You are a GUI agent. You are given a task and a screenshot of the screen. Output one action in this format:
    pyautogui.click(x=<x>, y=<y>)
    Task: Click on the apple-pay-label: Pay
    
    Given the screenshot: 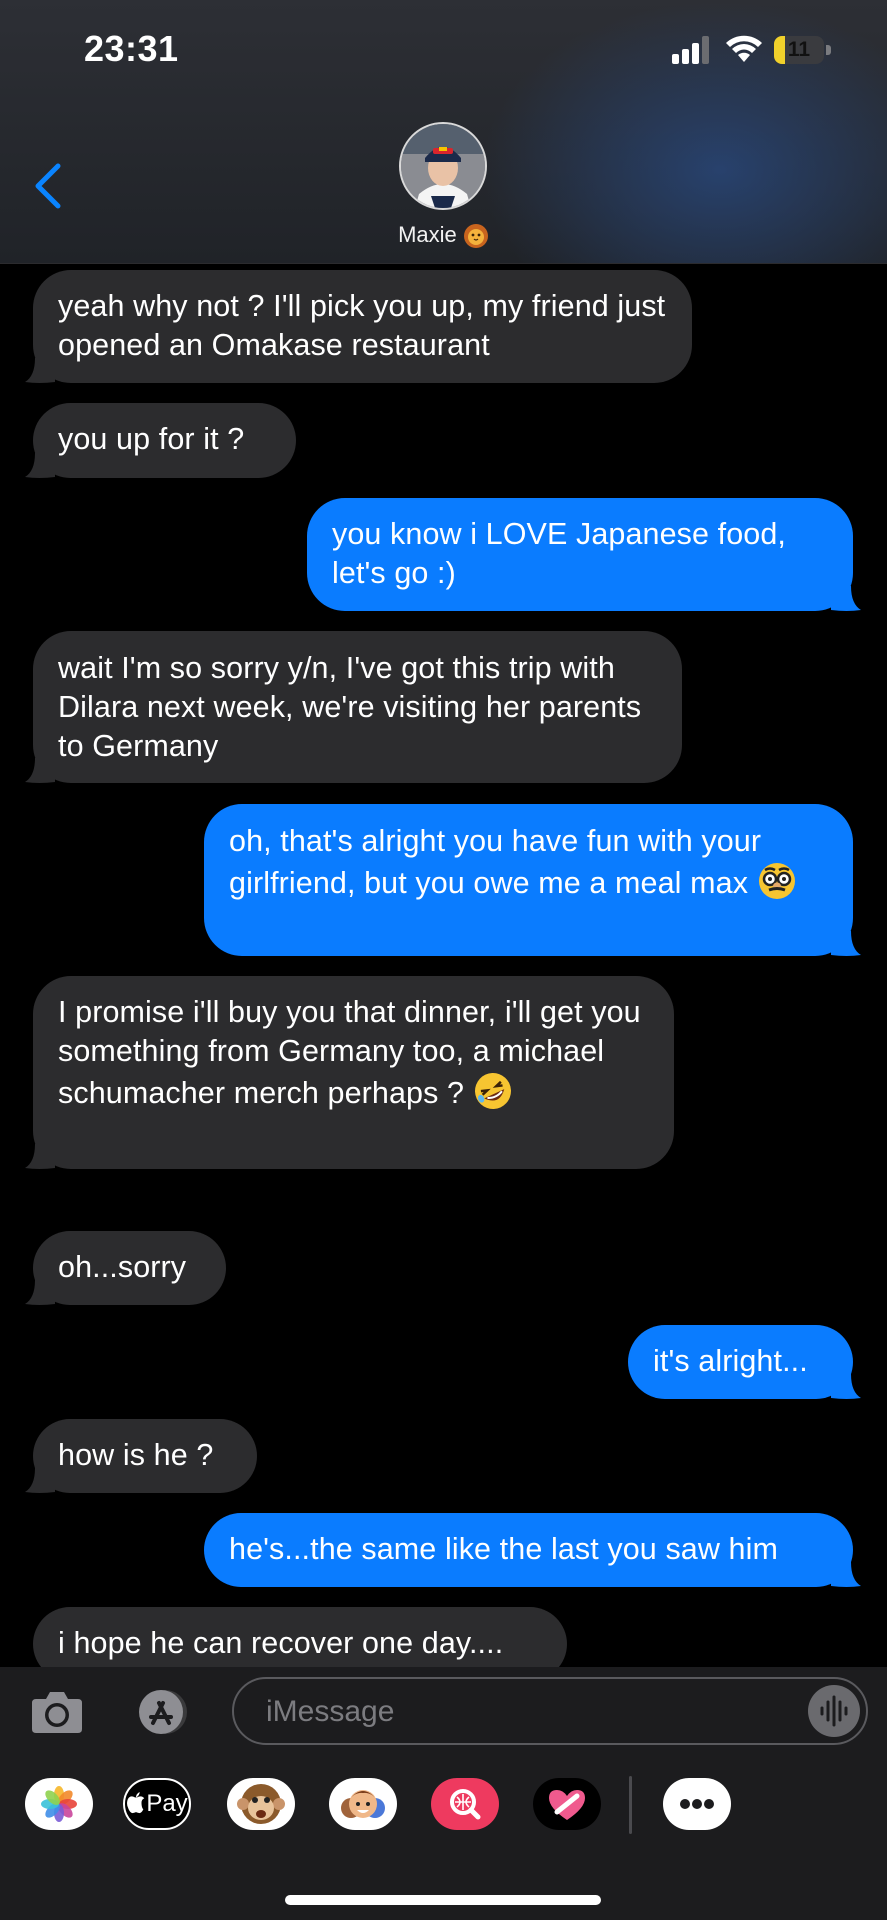 What is the action you would take?
    pyautogui.click(x=167, y=1803)
    